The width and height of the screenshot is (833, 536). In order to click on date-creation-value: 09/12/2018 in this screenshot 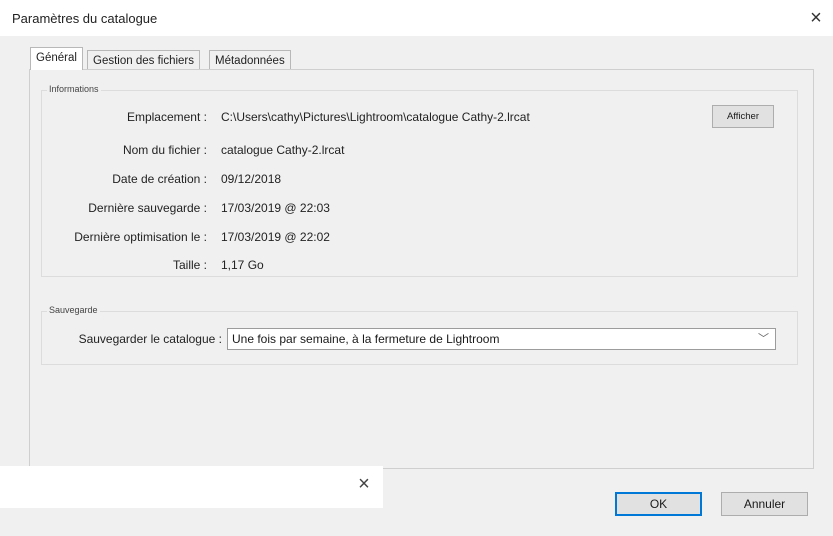, I will do `click(251, 179)`.